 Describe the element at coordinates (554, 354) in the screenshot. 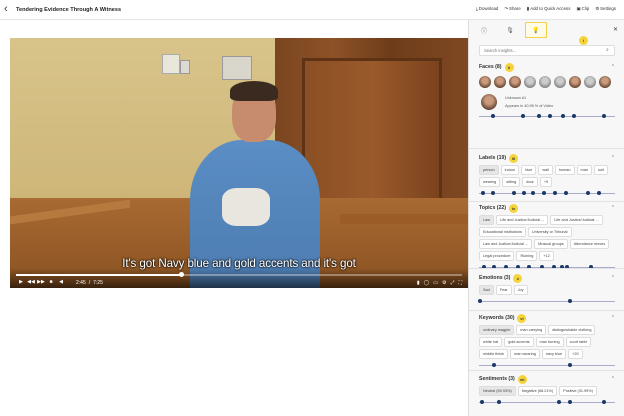

I see `insight-chip: navy blue` at that location.